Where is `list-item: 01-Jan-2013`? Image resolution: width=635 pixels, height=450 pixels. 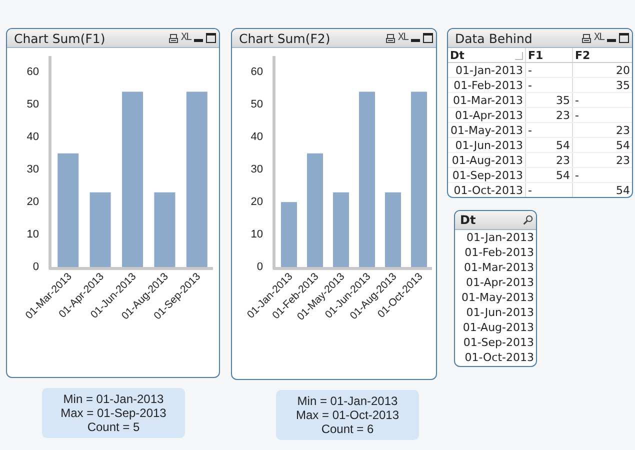
list-item: 01-Jan-2013 is located at coordinates (495, 237).